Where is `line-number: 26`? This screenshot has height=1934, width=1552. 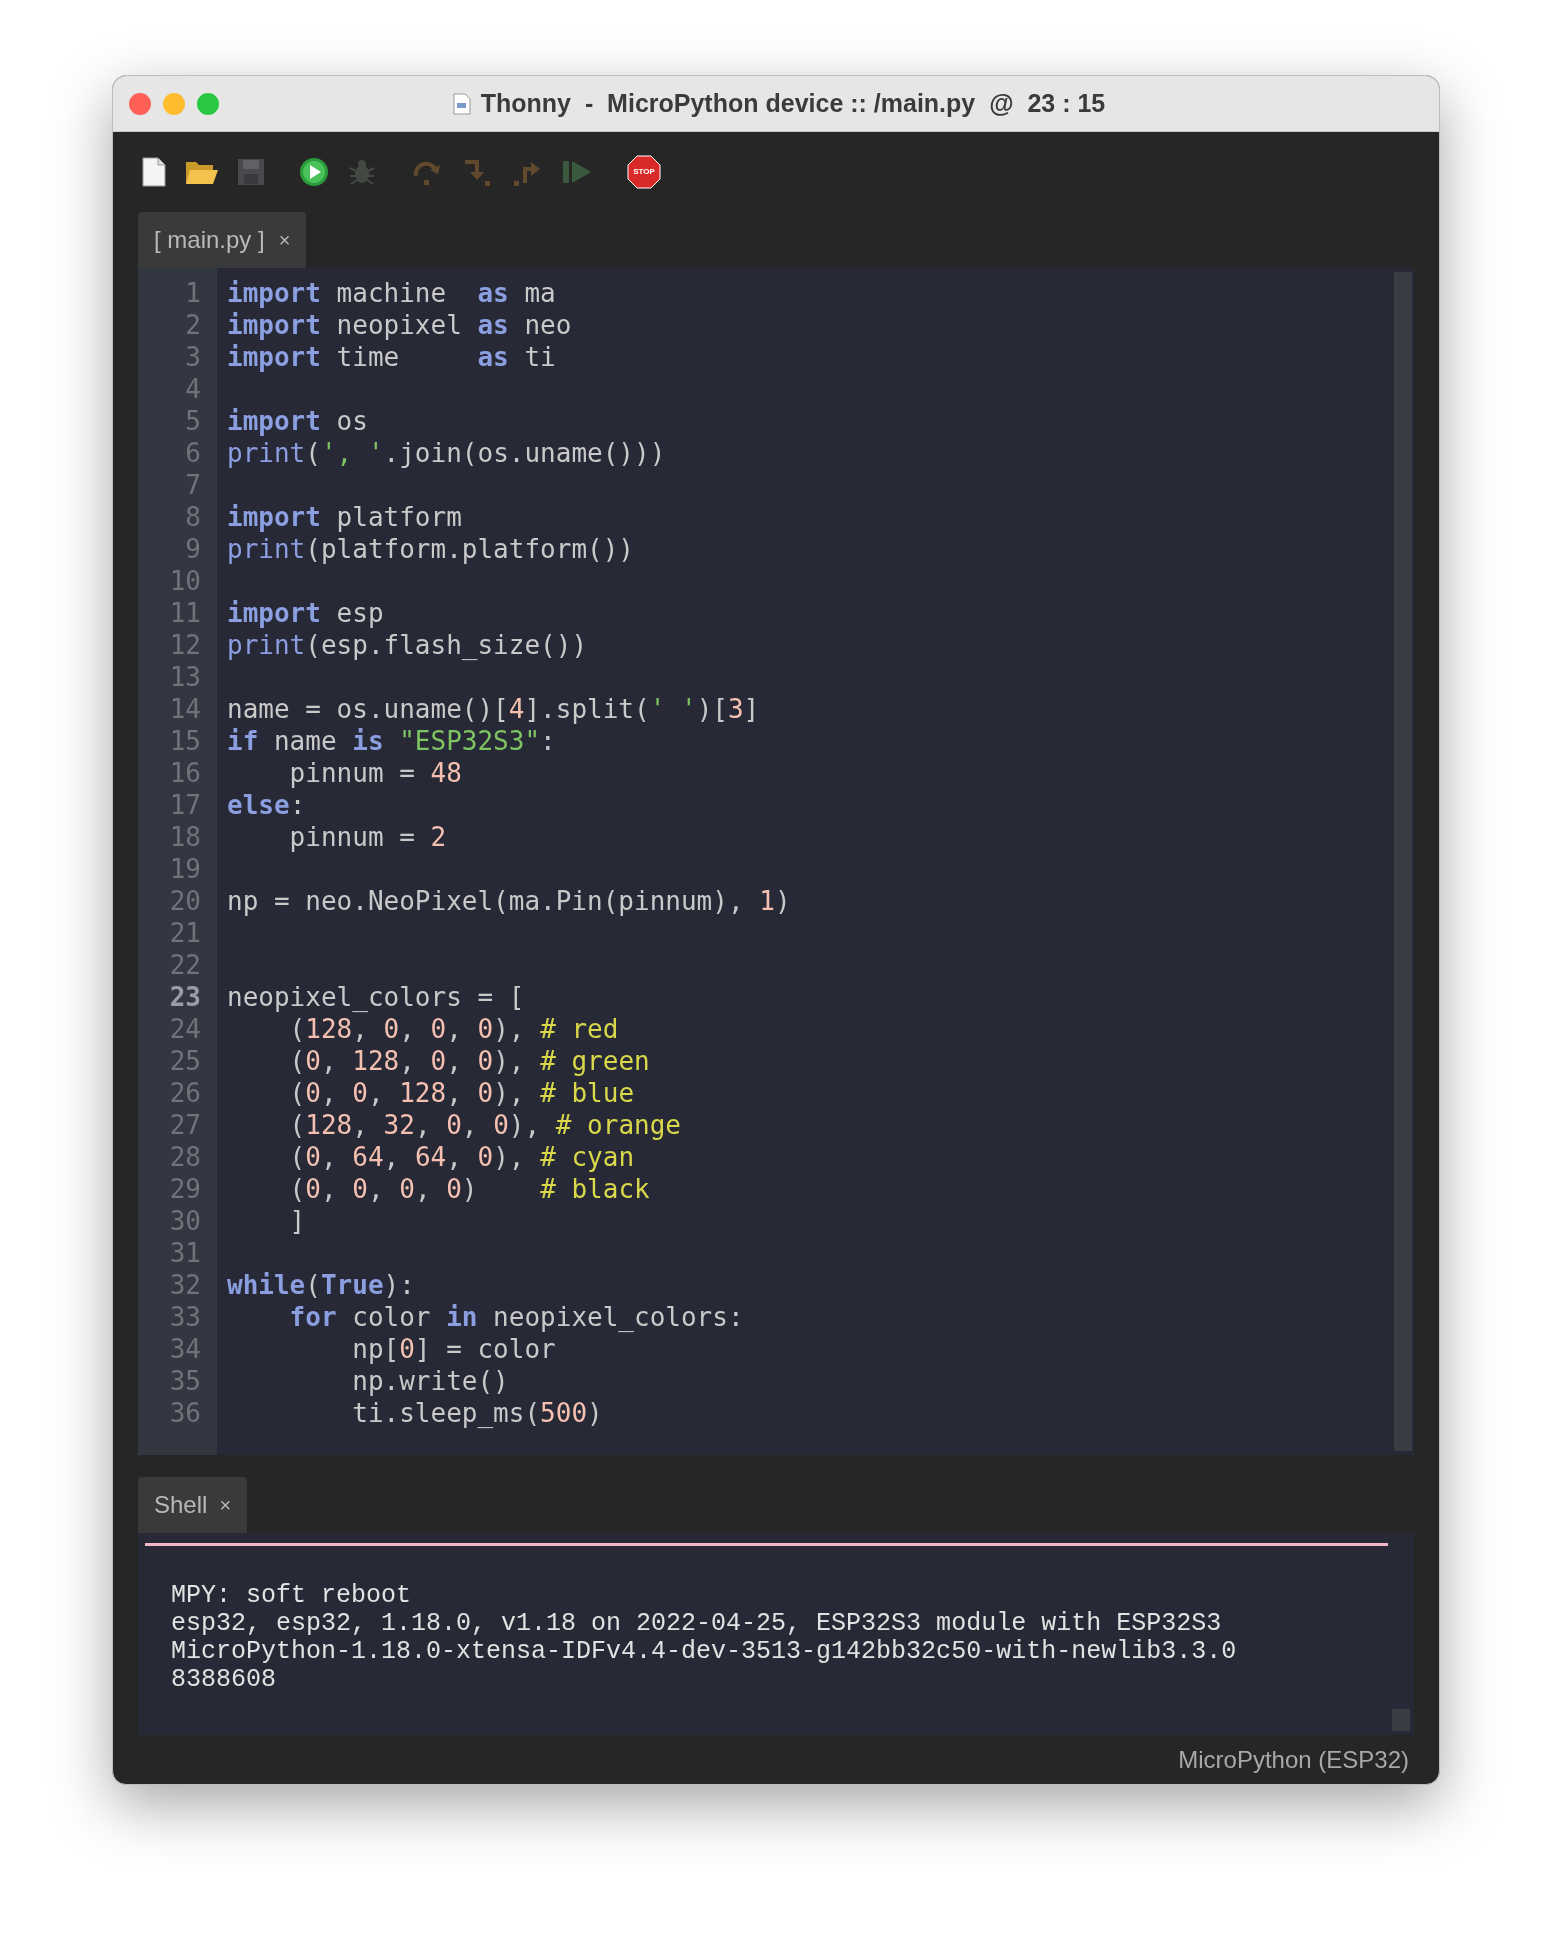 line-number: 26 is located at coordinates (185, 1093).